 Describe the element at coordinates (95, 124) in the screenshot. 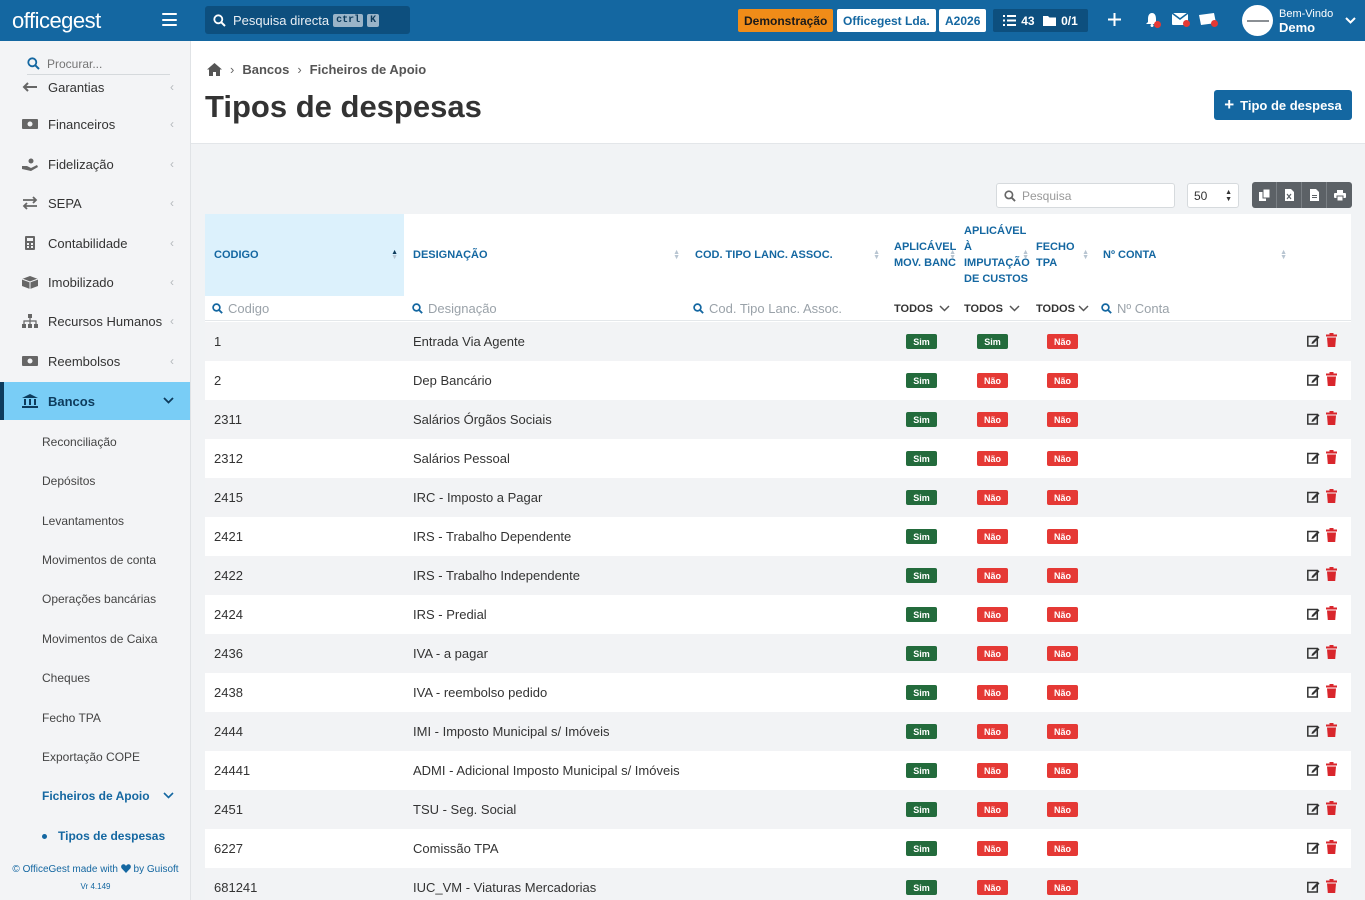

I see `sidebar-item-financeiros: Financeiros ‹` at that location.